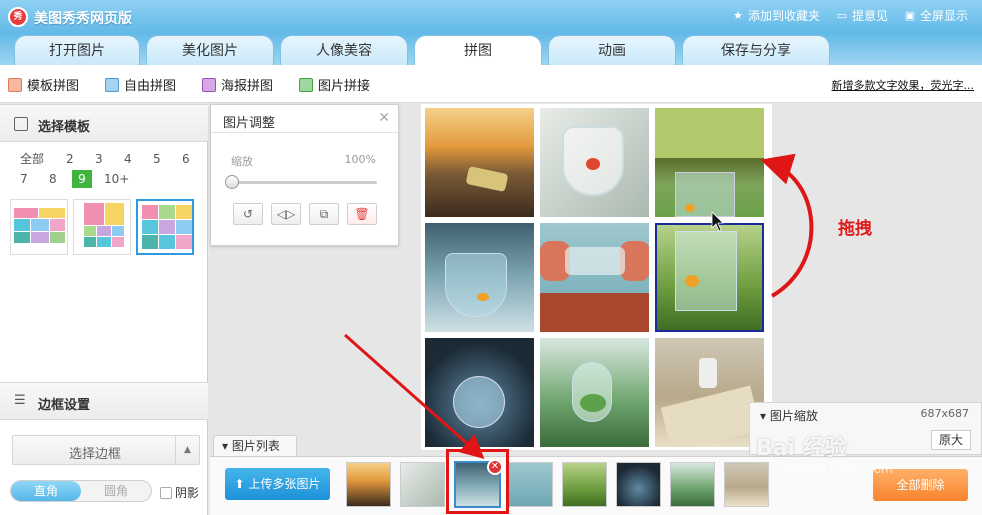 This screenshot has height=515, width=982. What do you see at coordinates (46, 491) in the screenshot?
I see `corner-square-option: 直角` at bounding box center [46, 491].